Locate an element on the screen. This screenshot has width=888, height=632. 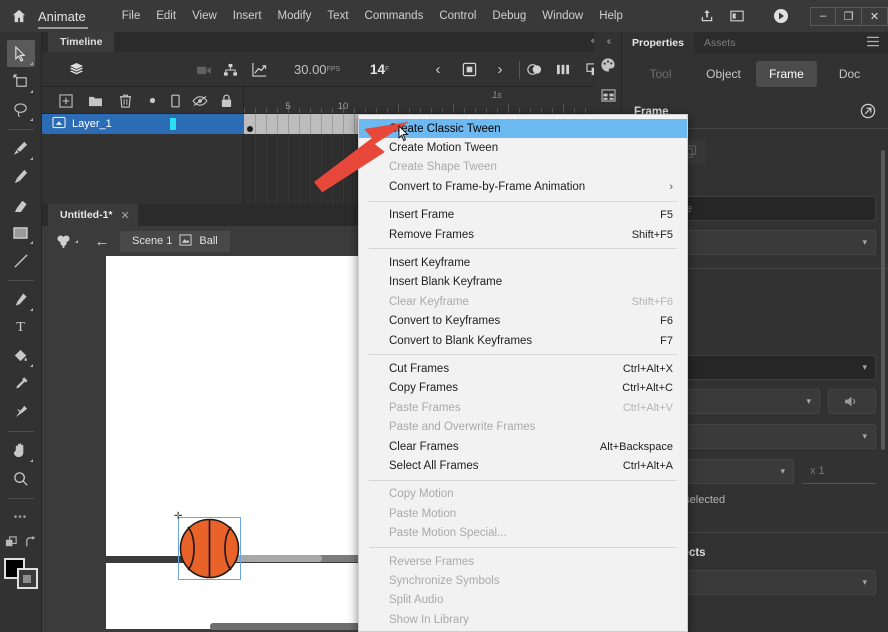
layout-icon is located at coordinates (737, 16).